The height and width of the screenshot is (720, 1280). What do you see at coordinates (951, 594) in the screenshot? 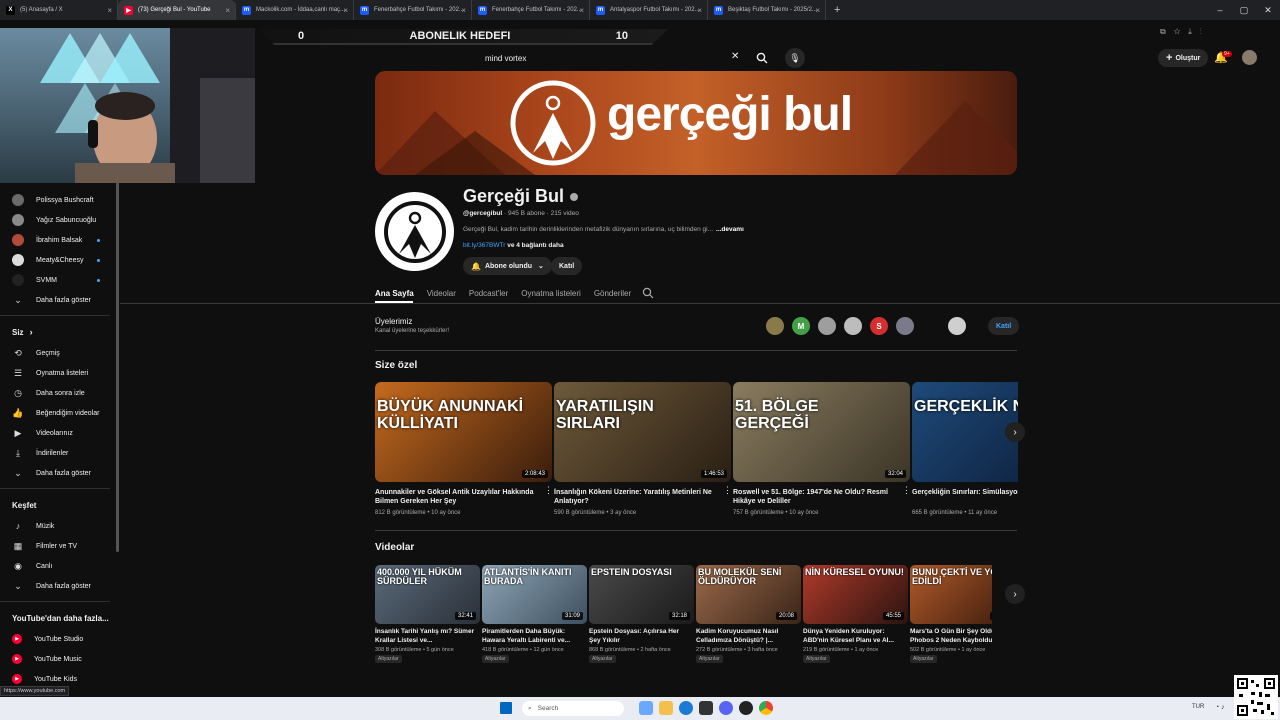
I see `video-thumbnail: BUNU ÇEKTİ VE YOK EDİLDİ 17:29` at bounding box center [951, 594].